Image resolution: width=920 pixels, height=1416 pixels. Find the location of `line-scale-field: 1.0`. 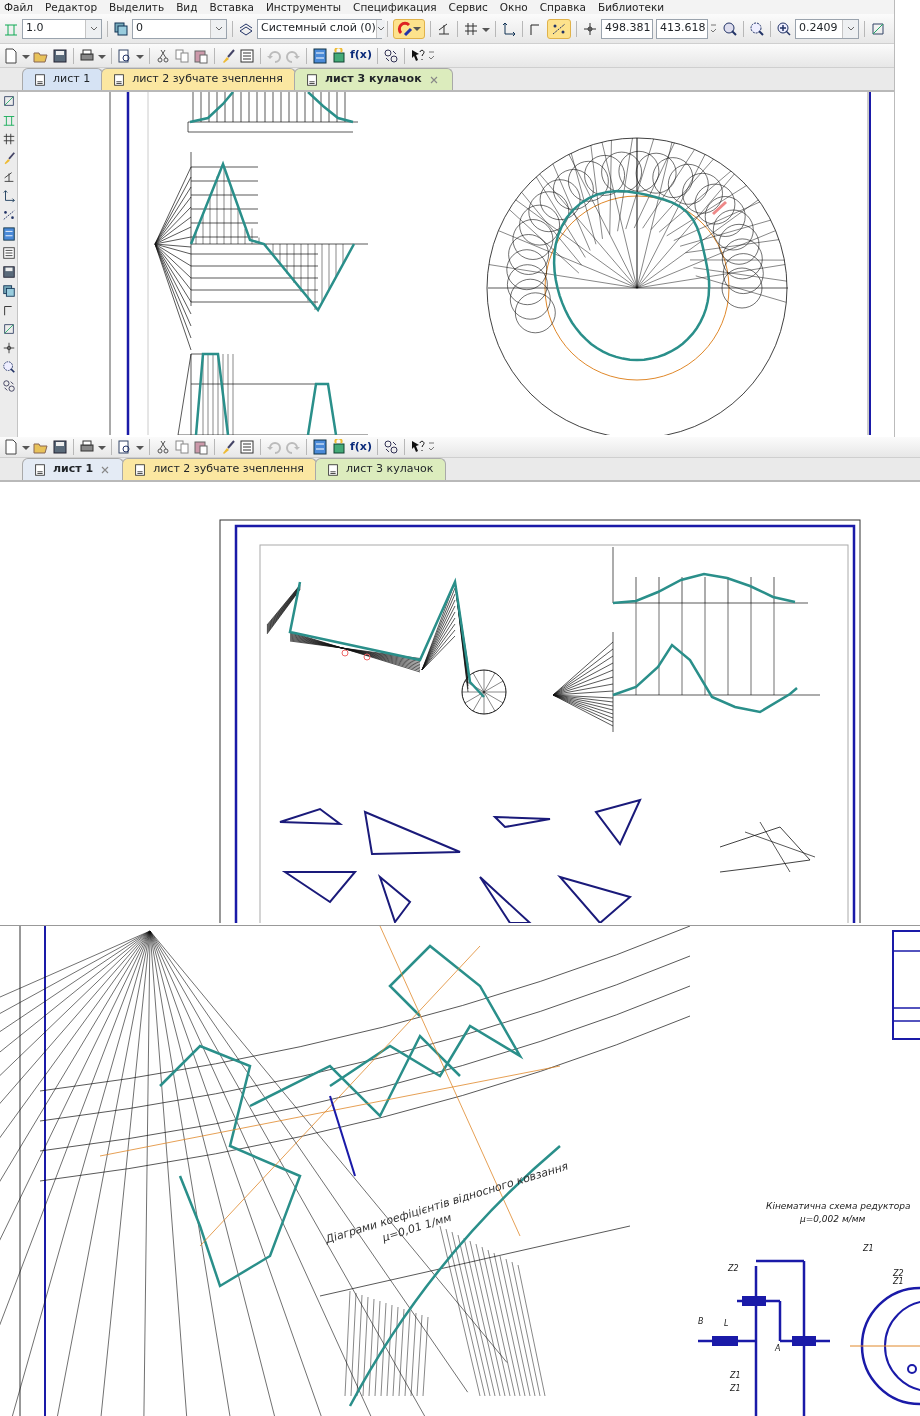

line-scale-field: 1.0 is located at coordinates (62, 28).